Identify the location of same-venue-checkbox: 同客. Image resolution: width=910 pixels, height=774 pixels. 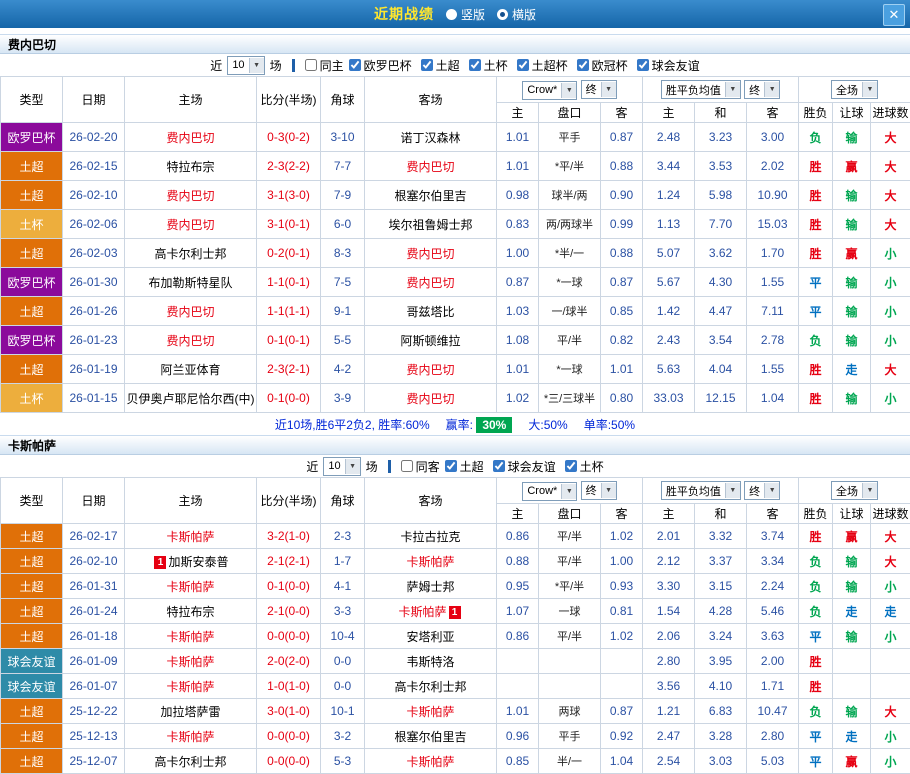
(420, 466).